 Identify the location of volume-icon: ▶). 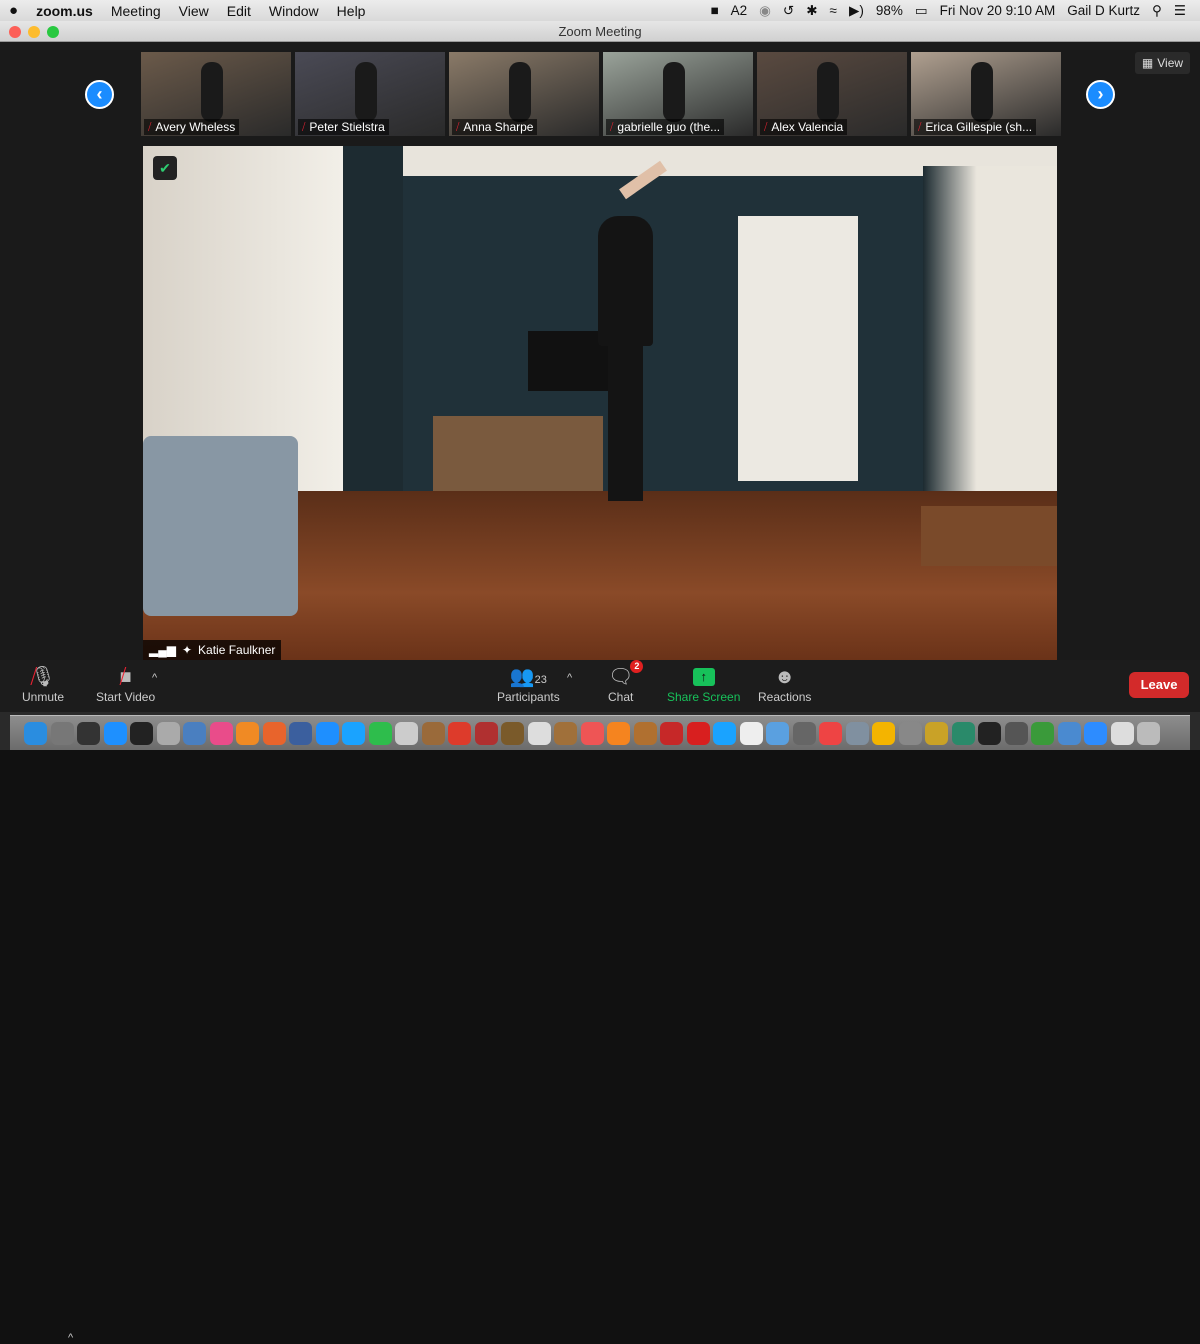
(856, 11).